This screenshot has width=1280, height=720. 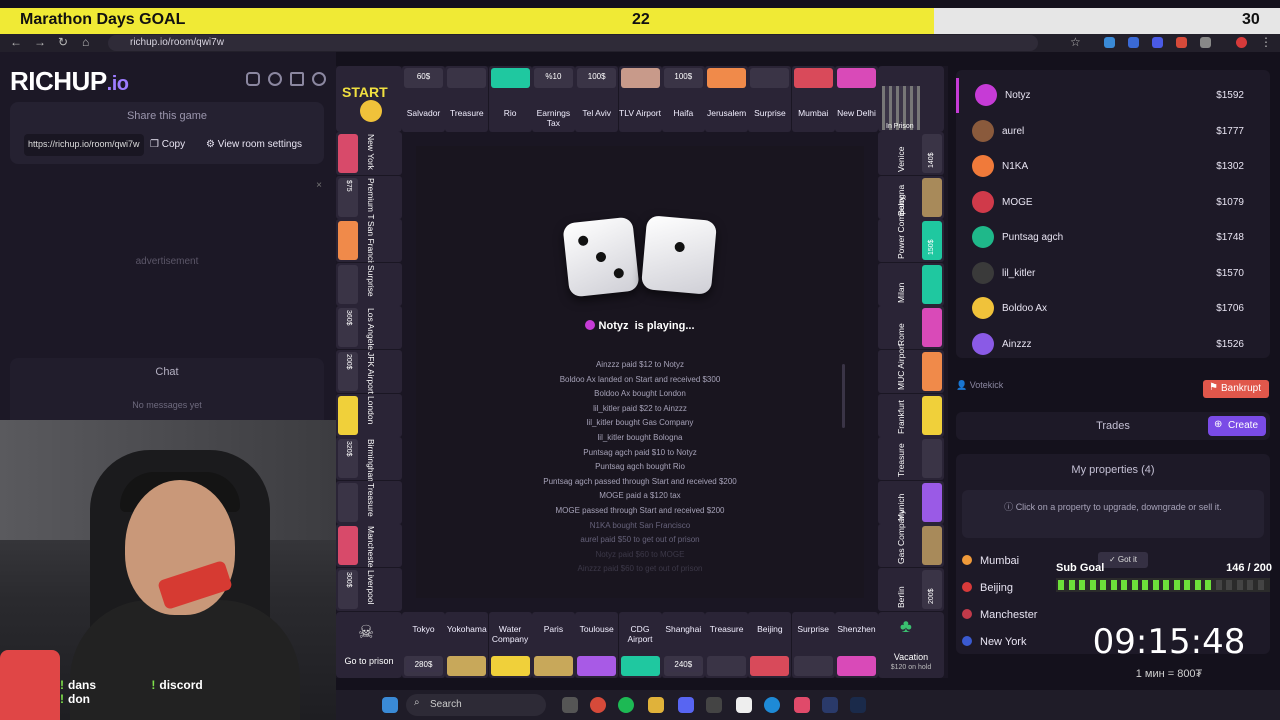 I want to click on chat-title: Chat, so click(x=167, y=372).